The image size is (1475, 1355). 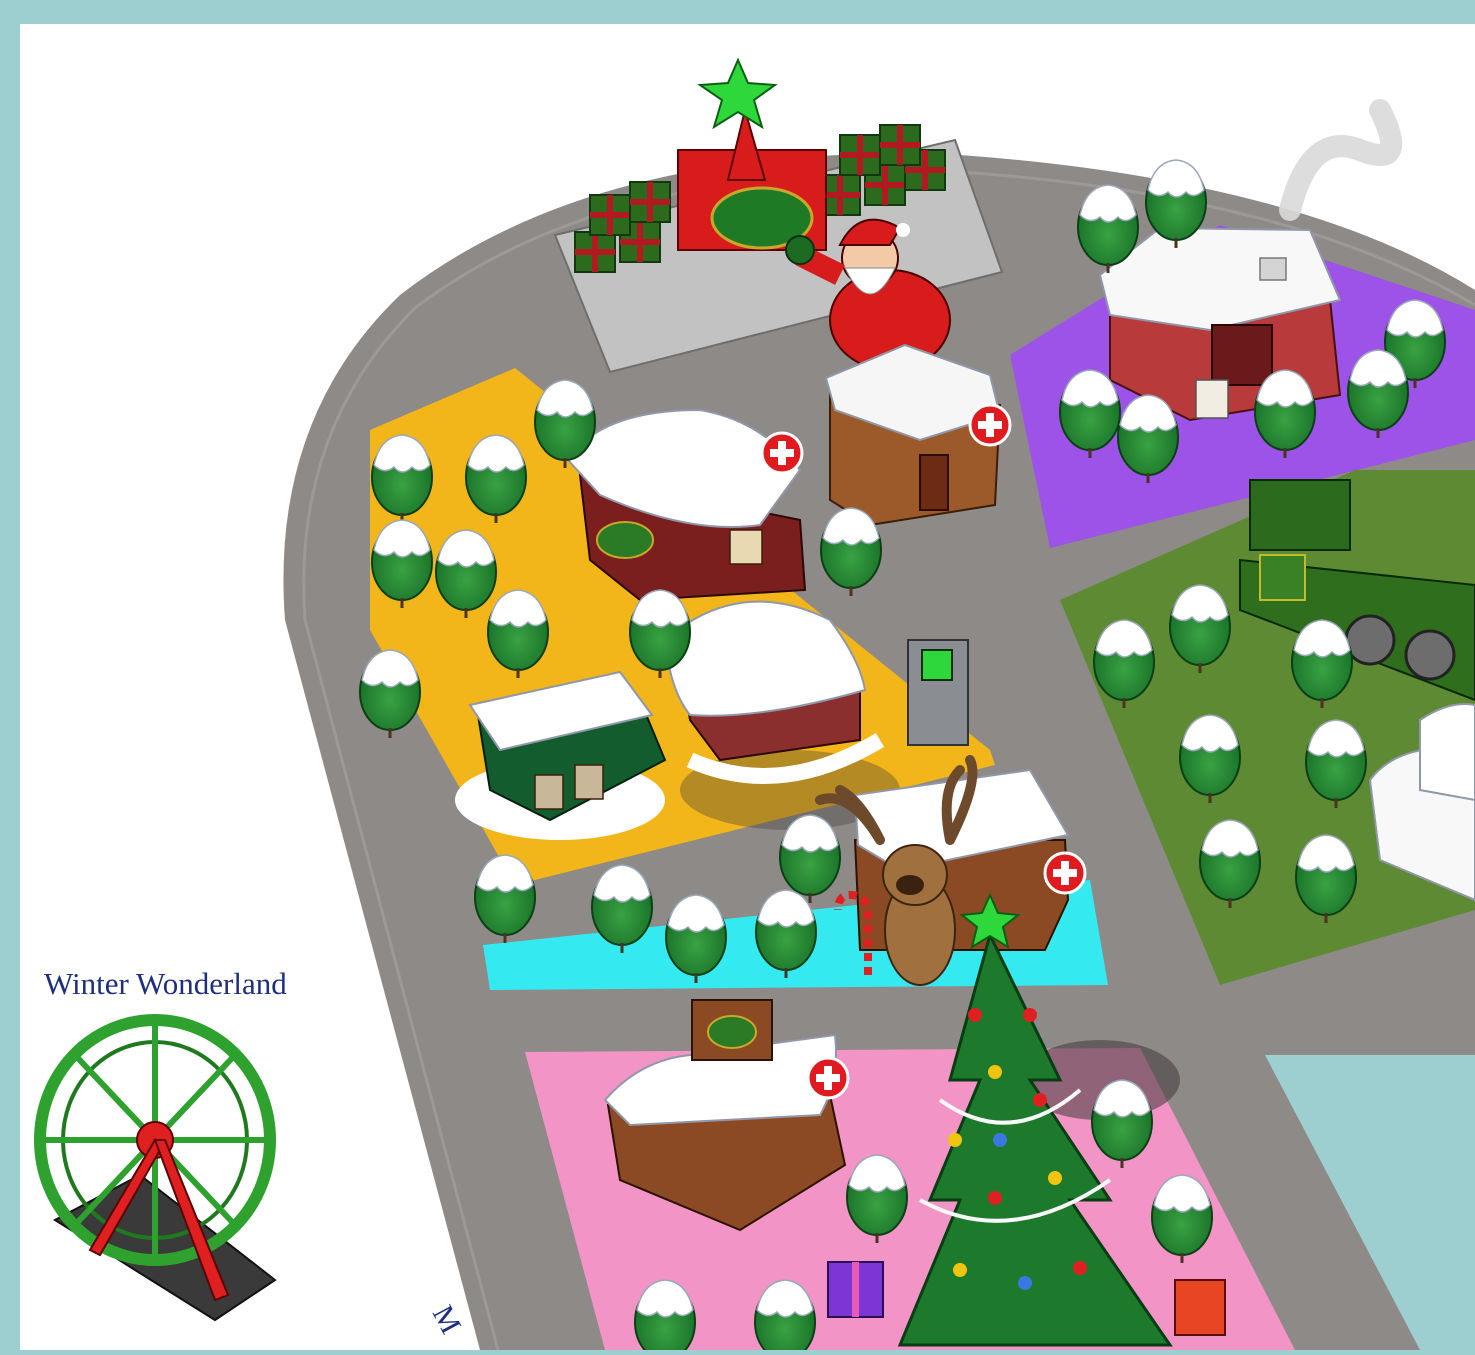 What do you see at coordinates (938, 692) in the screenshot?
I see `atm-kiosk-icon` at bounding box center [938, 692].